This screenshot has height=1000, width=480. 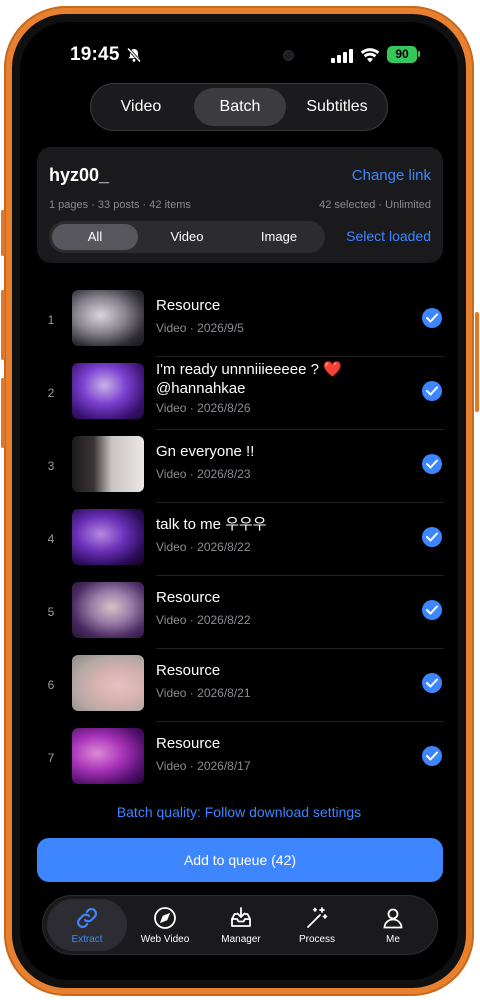 What do you see at coordinates (3, 413) in the screenshot?
I see `volume-down-button` at bounding box center [3, 413].